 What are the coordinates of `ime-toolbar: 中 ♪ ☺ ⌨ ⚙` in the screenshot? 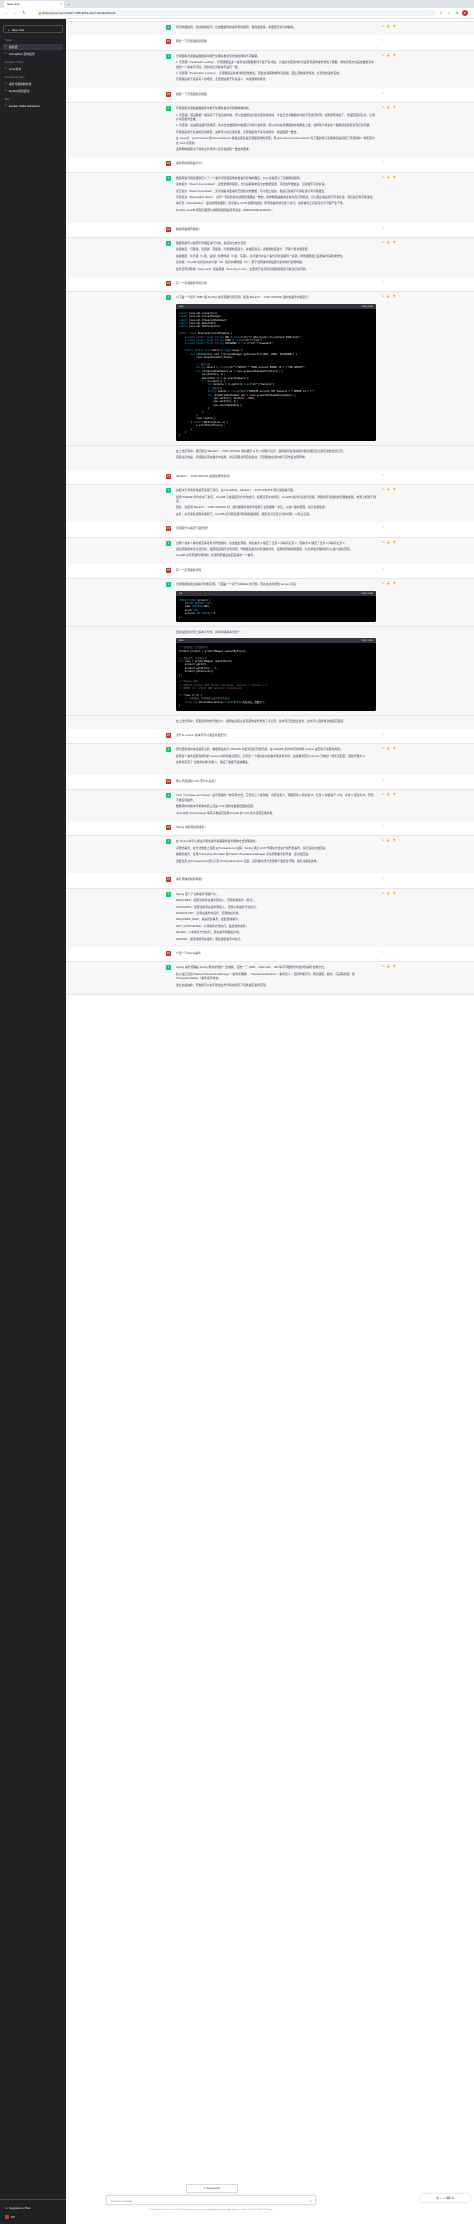 It's located at (445, 2198).